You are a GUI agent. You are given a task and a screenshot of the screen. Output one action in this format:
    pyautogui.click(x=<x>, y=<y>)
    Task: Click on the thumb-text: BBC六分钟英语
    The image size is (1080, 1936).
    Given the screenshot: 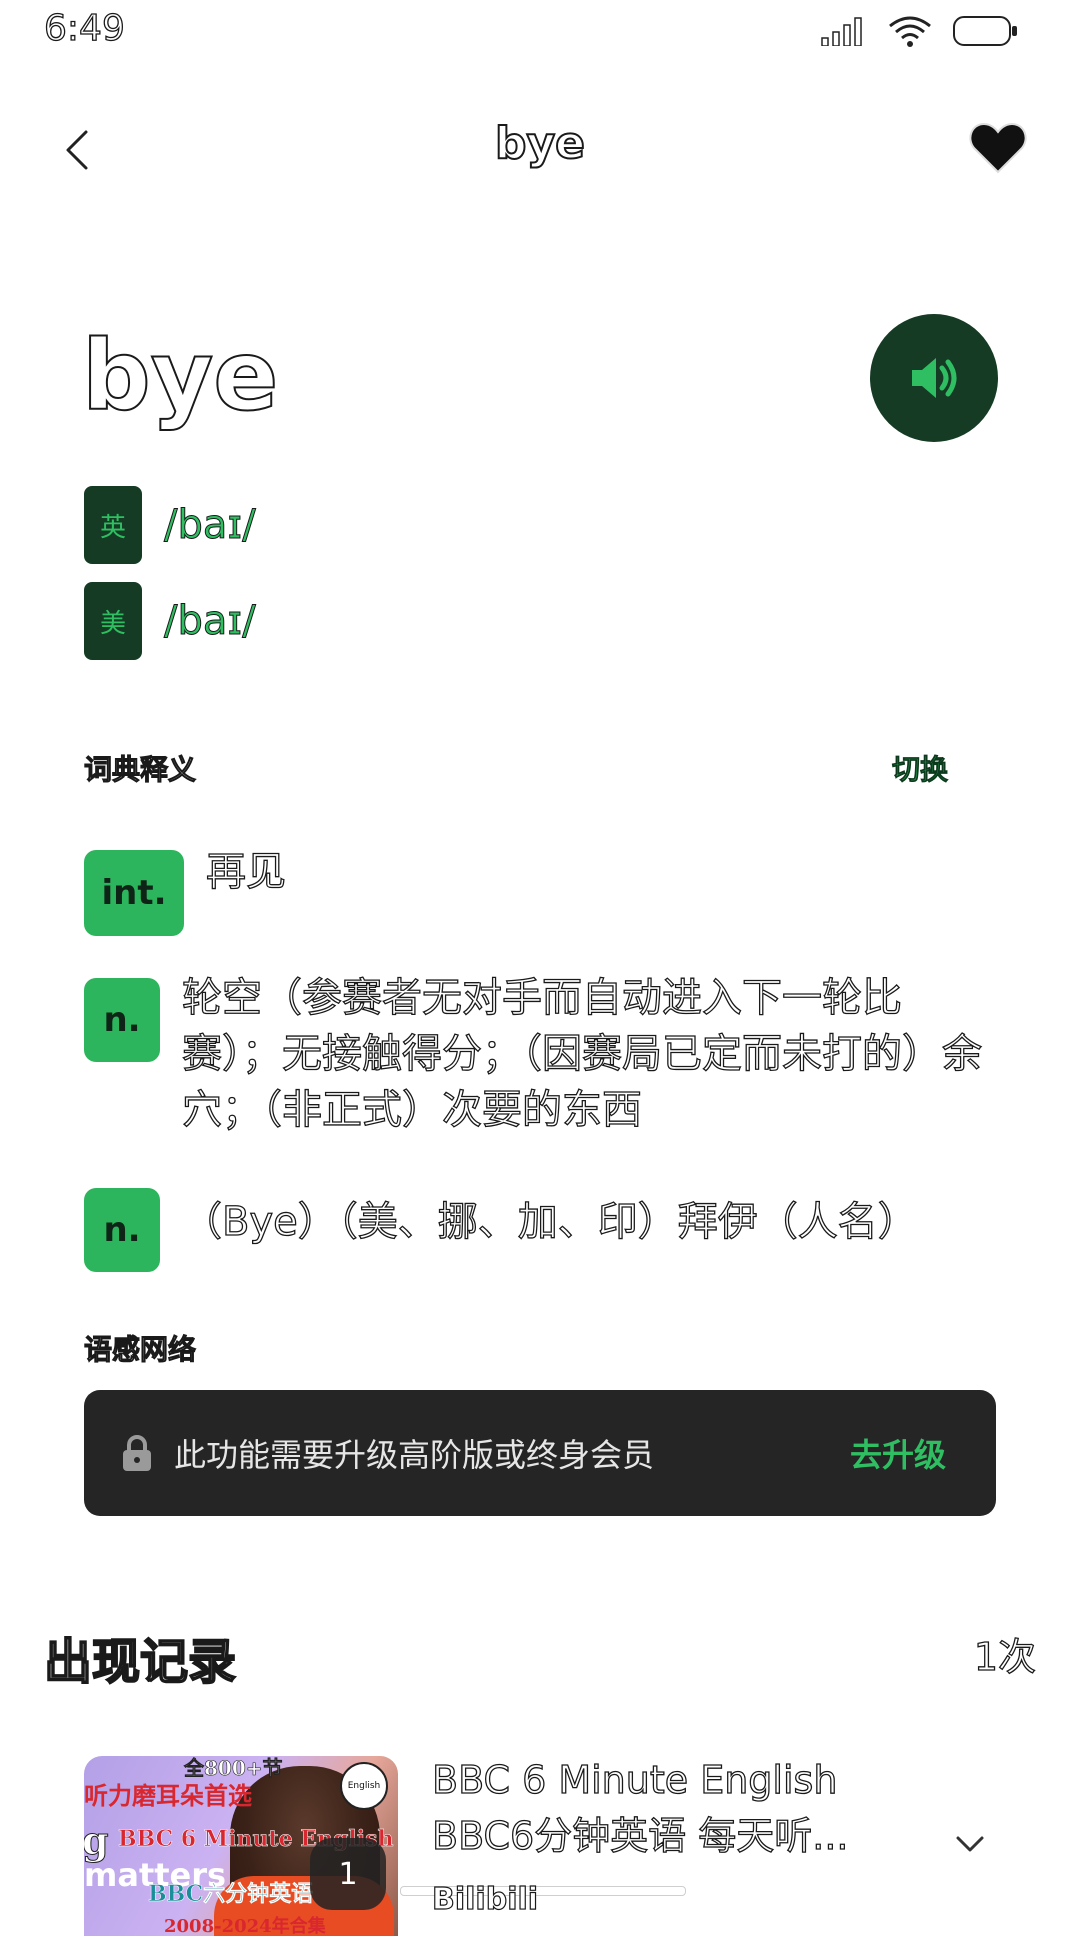 What is the action you would take?
    pyautogui.click(x=231, y=1894)
    